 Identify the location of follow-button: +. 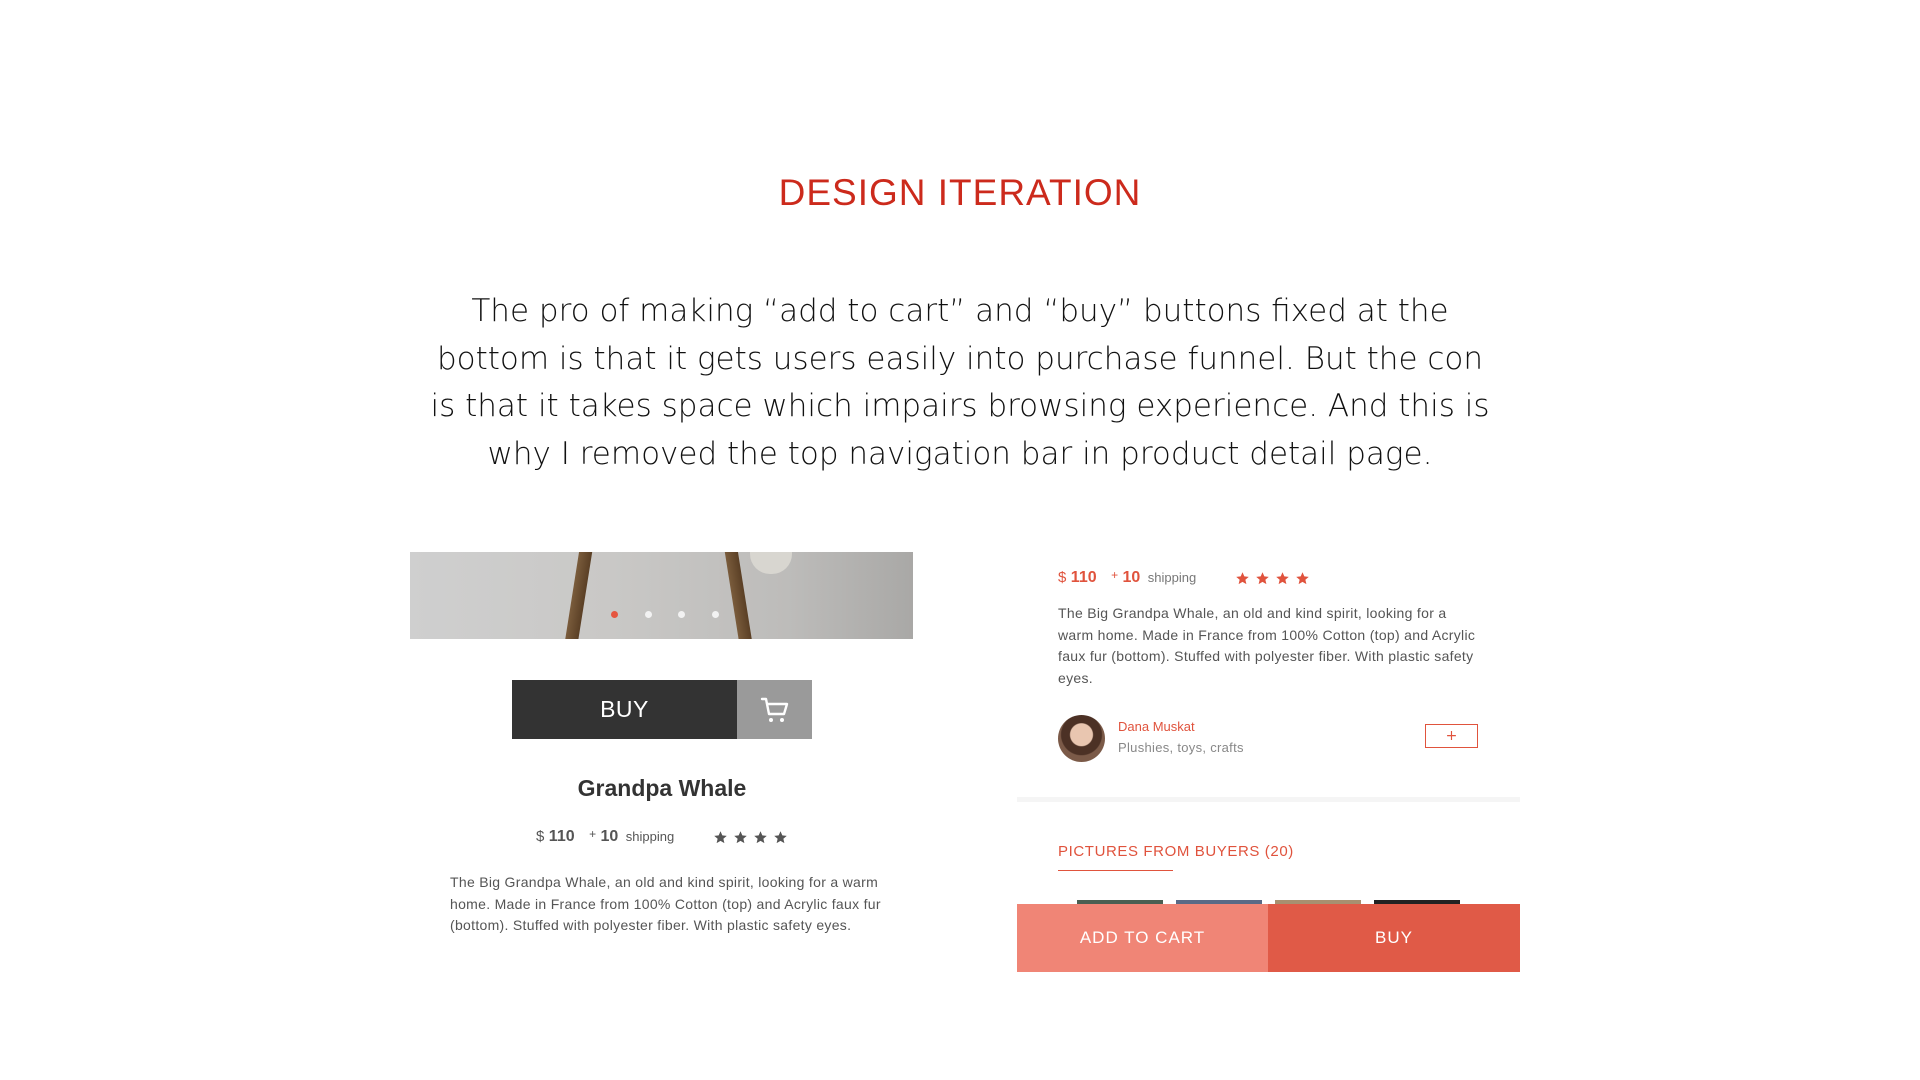
(1451, 736).